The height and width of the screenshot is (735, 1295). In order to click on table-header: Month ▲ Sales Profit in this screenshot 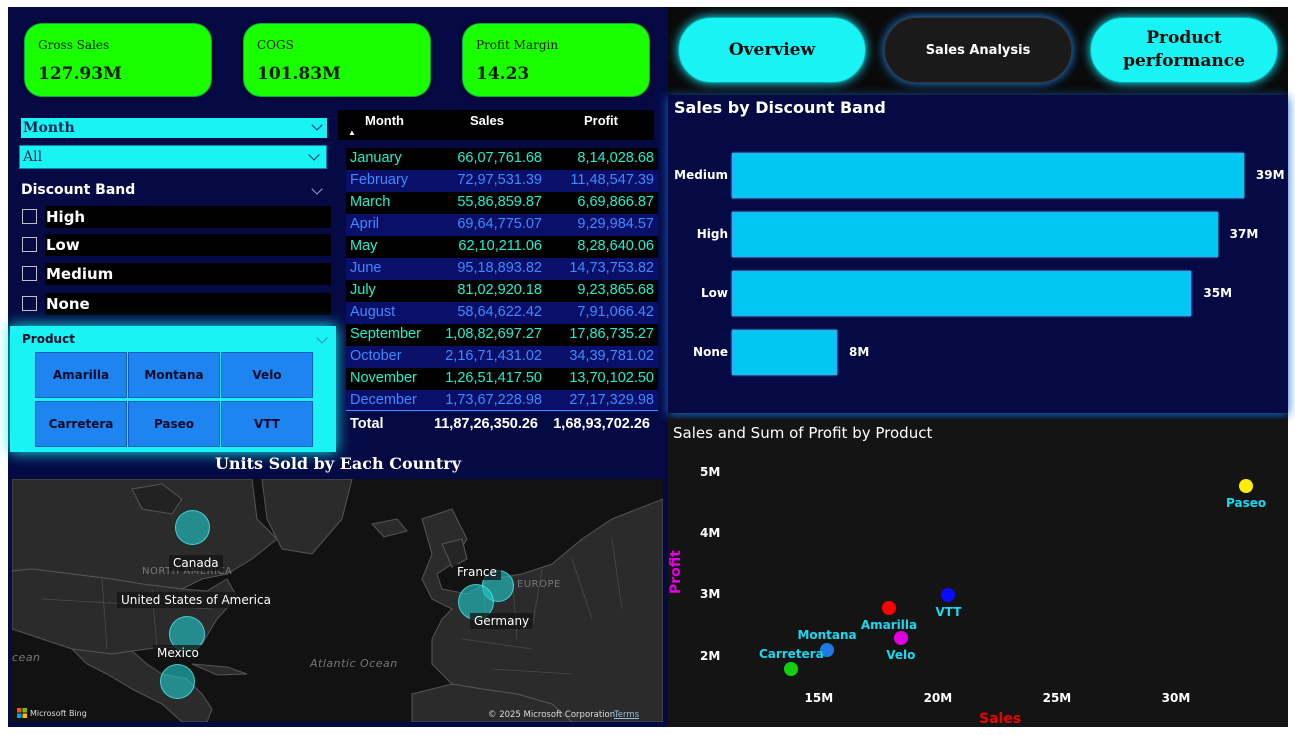, I will do `click(496, 125)`.